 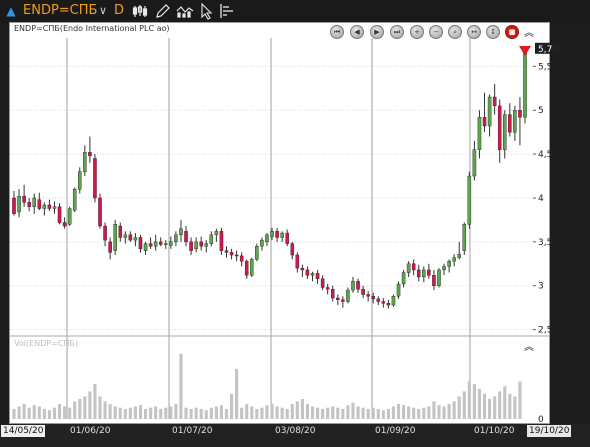 What do you see at coordinates (397, 32) in the screenshot?
I see `scroll-end-icon: ⏭` at bounding box center [397, 32].